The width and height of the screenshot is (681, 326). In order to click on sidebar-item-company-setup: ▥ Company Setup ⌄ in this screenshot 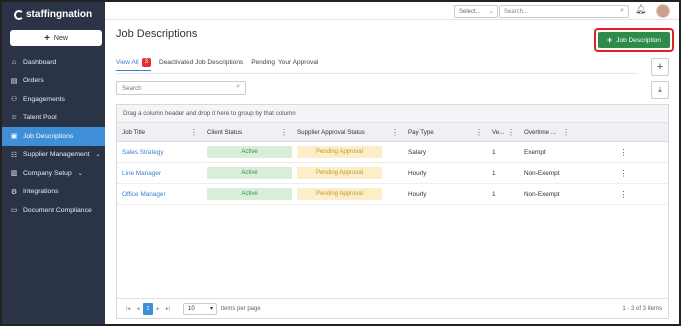, I will do `click(53, 173)`.